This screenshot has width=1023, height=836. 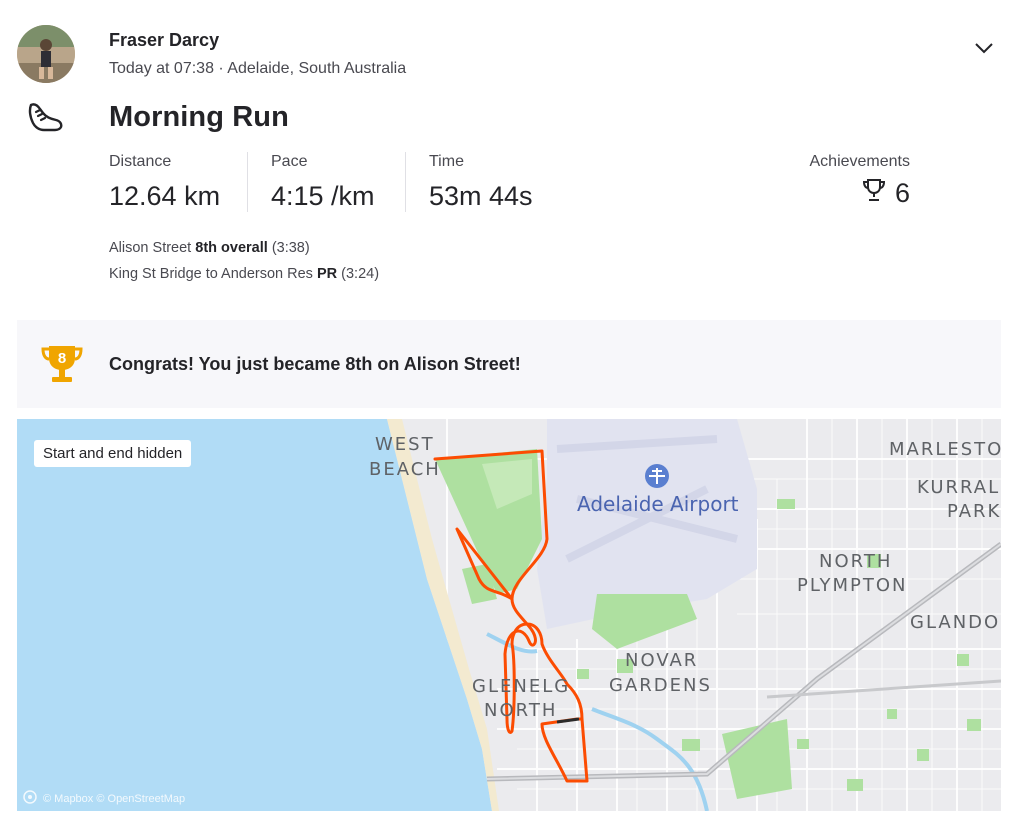 I want to click on trophy-icon, so click(x=874, y=193).